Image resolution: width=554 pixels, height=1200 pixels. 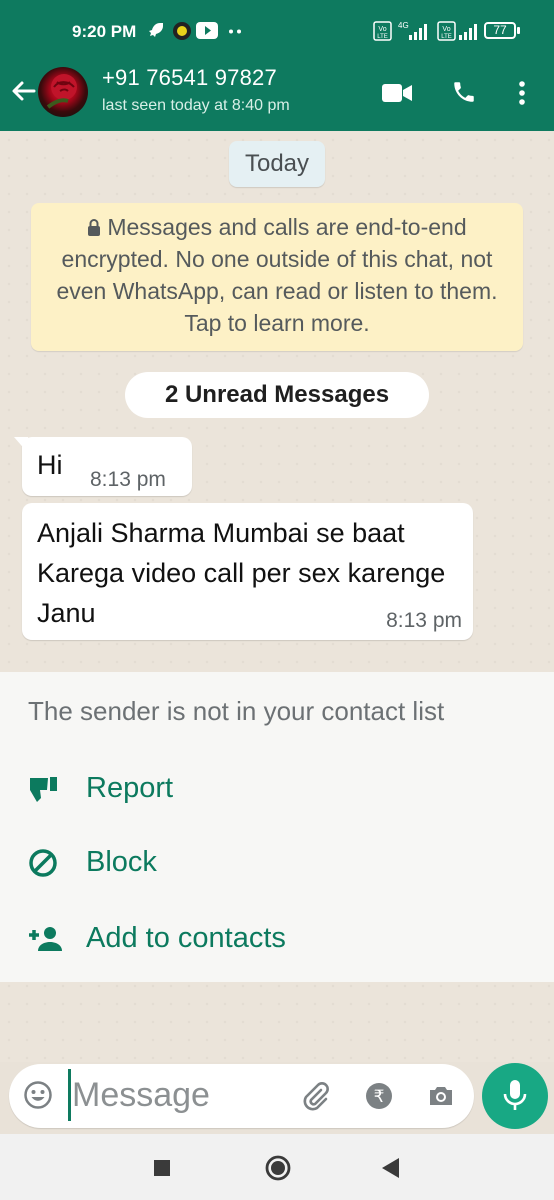 I want to click on status-time: 9:20 PM, so click(x=104, y=31).